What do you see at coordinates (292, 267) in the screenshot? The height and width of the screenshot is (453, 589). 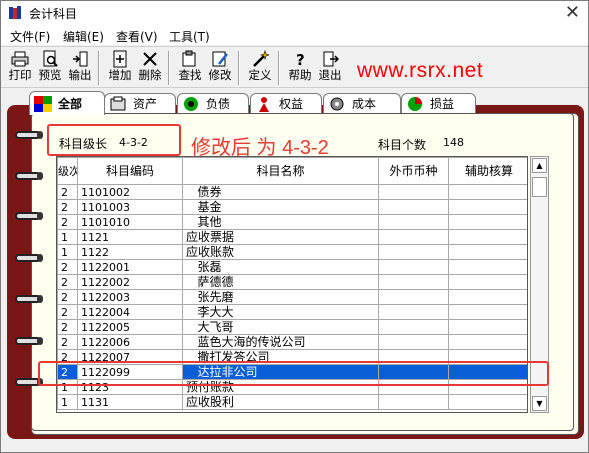 I see `table-row: 2 1122001 张磊` at bounding box center [292, 267].